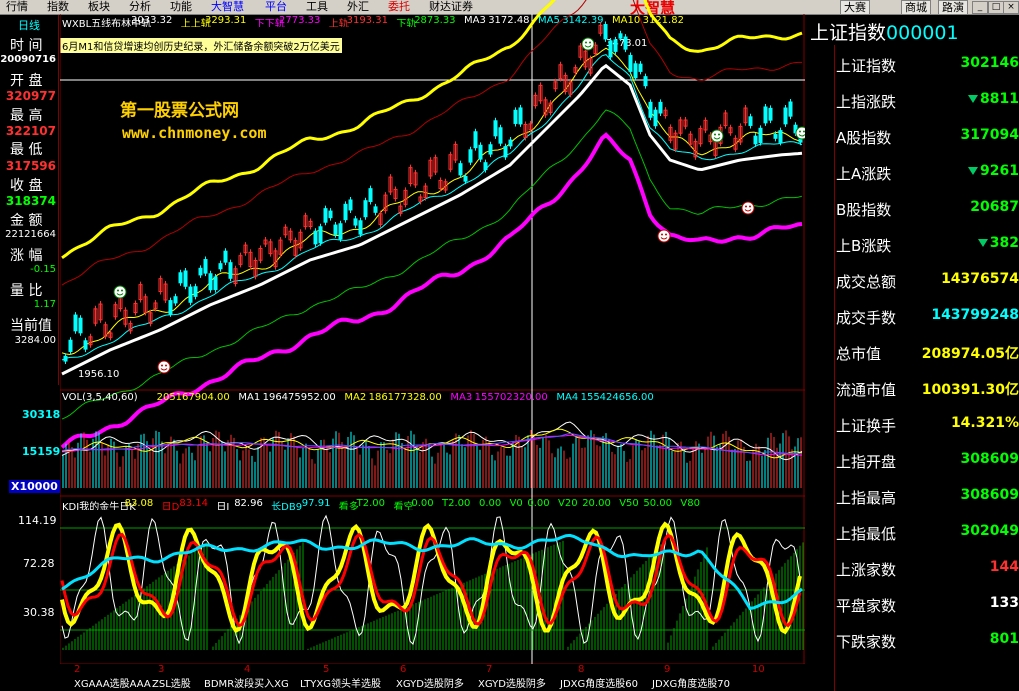  Describe the element at coordinates (461, 397) in the screenshot. I see `volume.header-item: MA3` at that location.